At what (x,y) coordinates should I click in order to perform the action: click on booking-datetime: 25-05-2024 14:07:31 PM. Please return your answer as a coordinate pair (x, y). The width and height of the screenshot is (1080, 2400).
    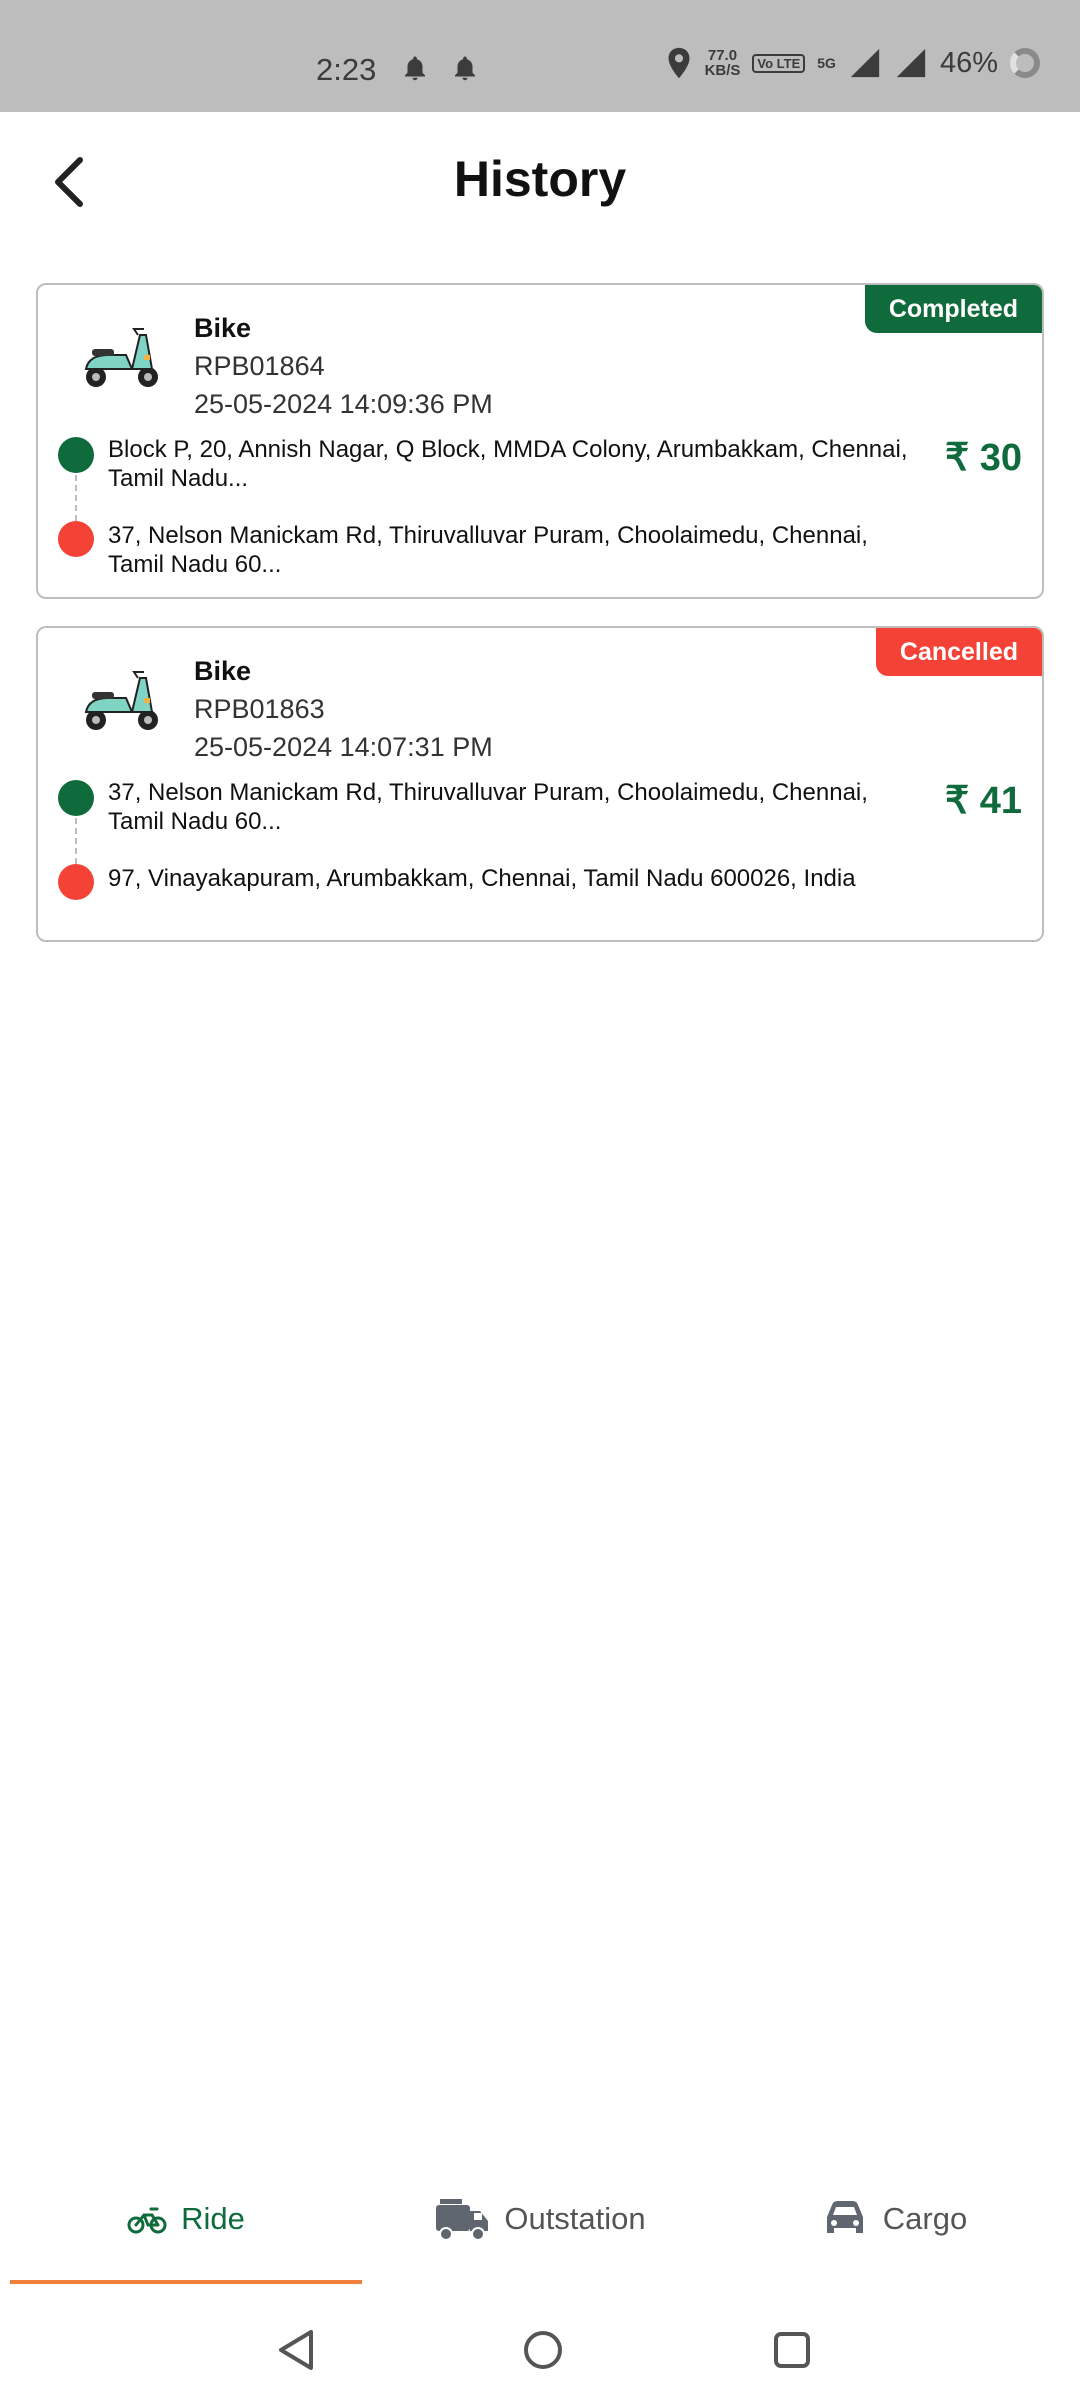
    Looking at the image, I should click on (343, 747).